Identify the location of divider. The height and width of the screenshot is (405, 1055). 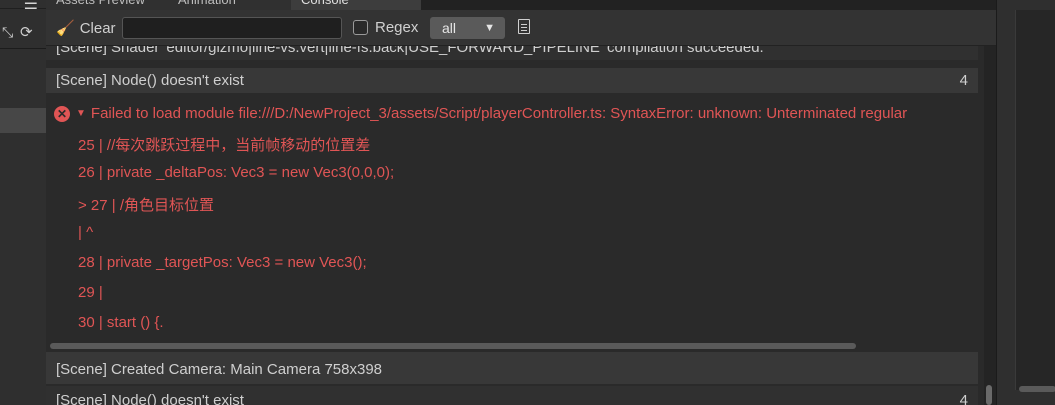
(23, 48).